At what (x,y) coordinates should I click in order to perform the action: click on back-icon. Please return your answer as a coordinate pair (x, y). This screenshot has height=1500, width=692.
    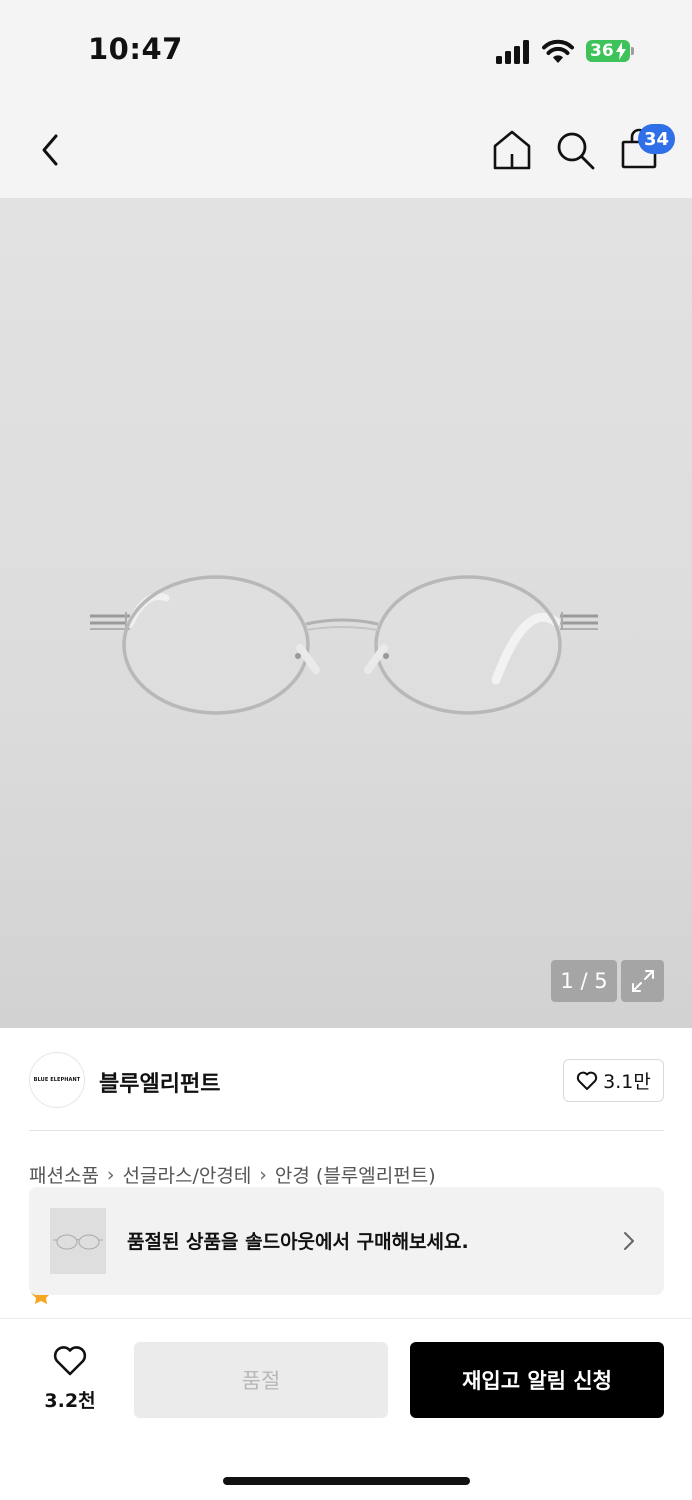
    Looking at the image, I should click on (50, 150).